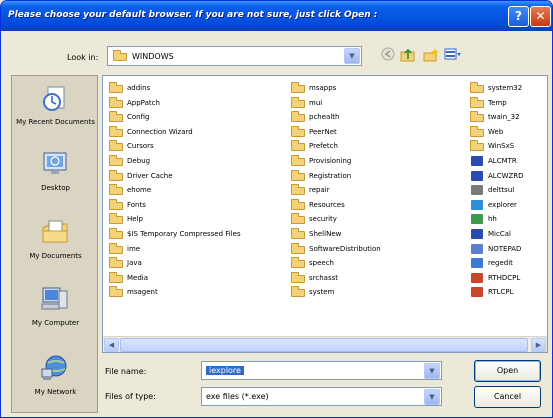  I want to click on place-label: My Documents, so click(55, 256).